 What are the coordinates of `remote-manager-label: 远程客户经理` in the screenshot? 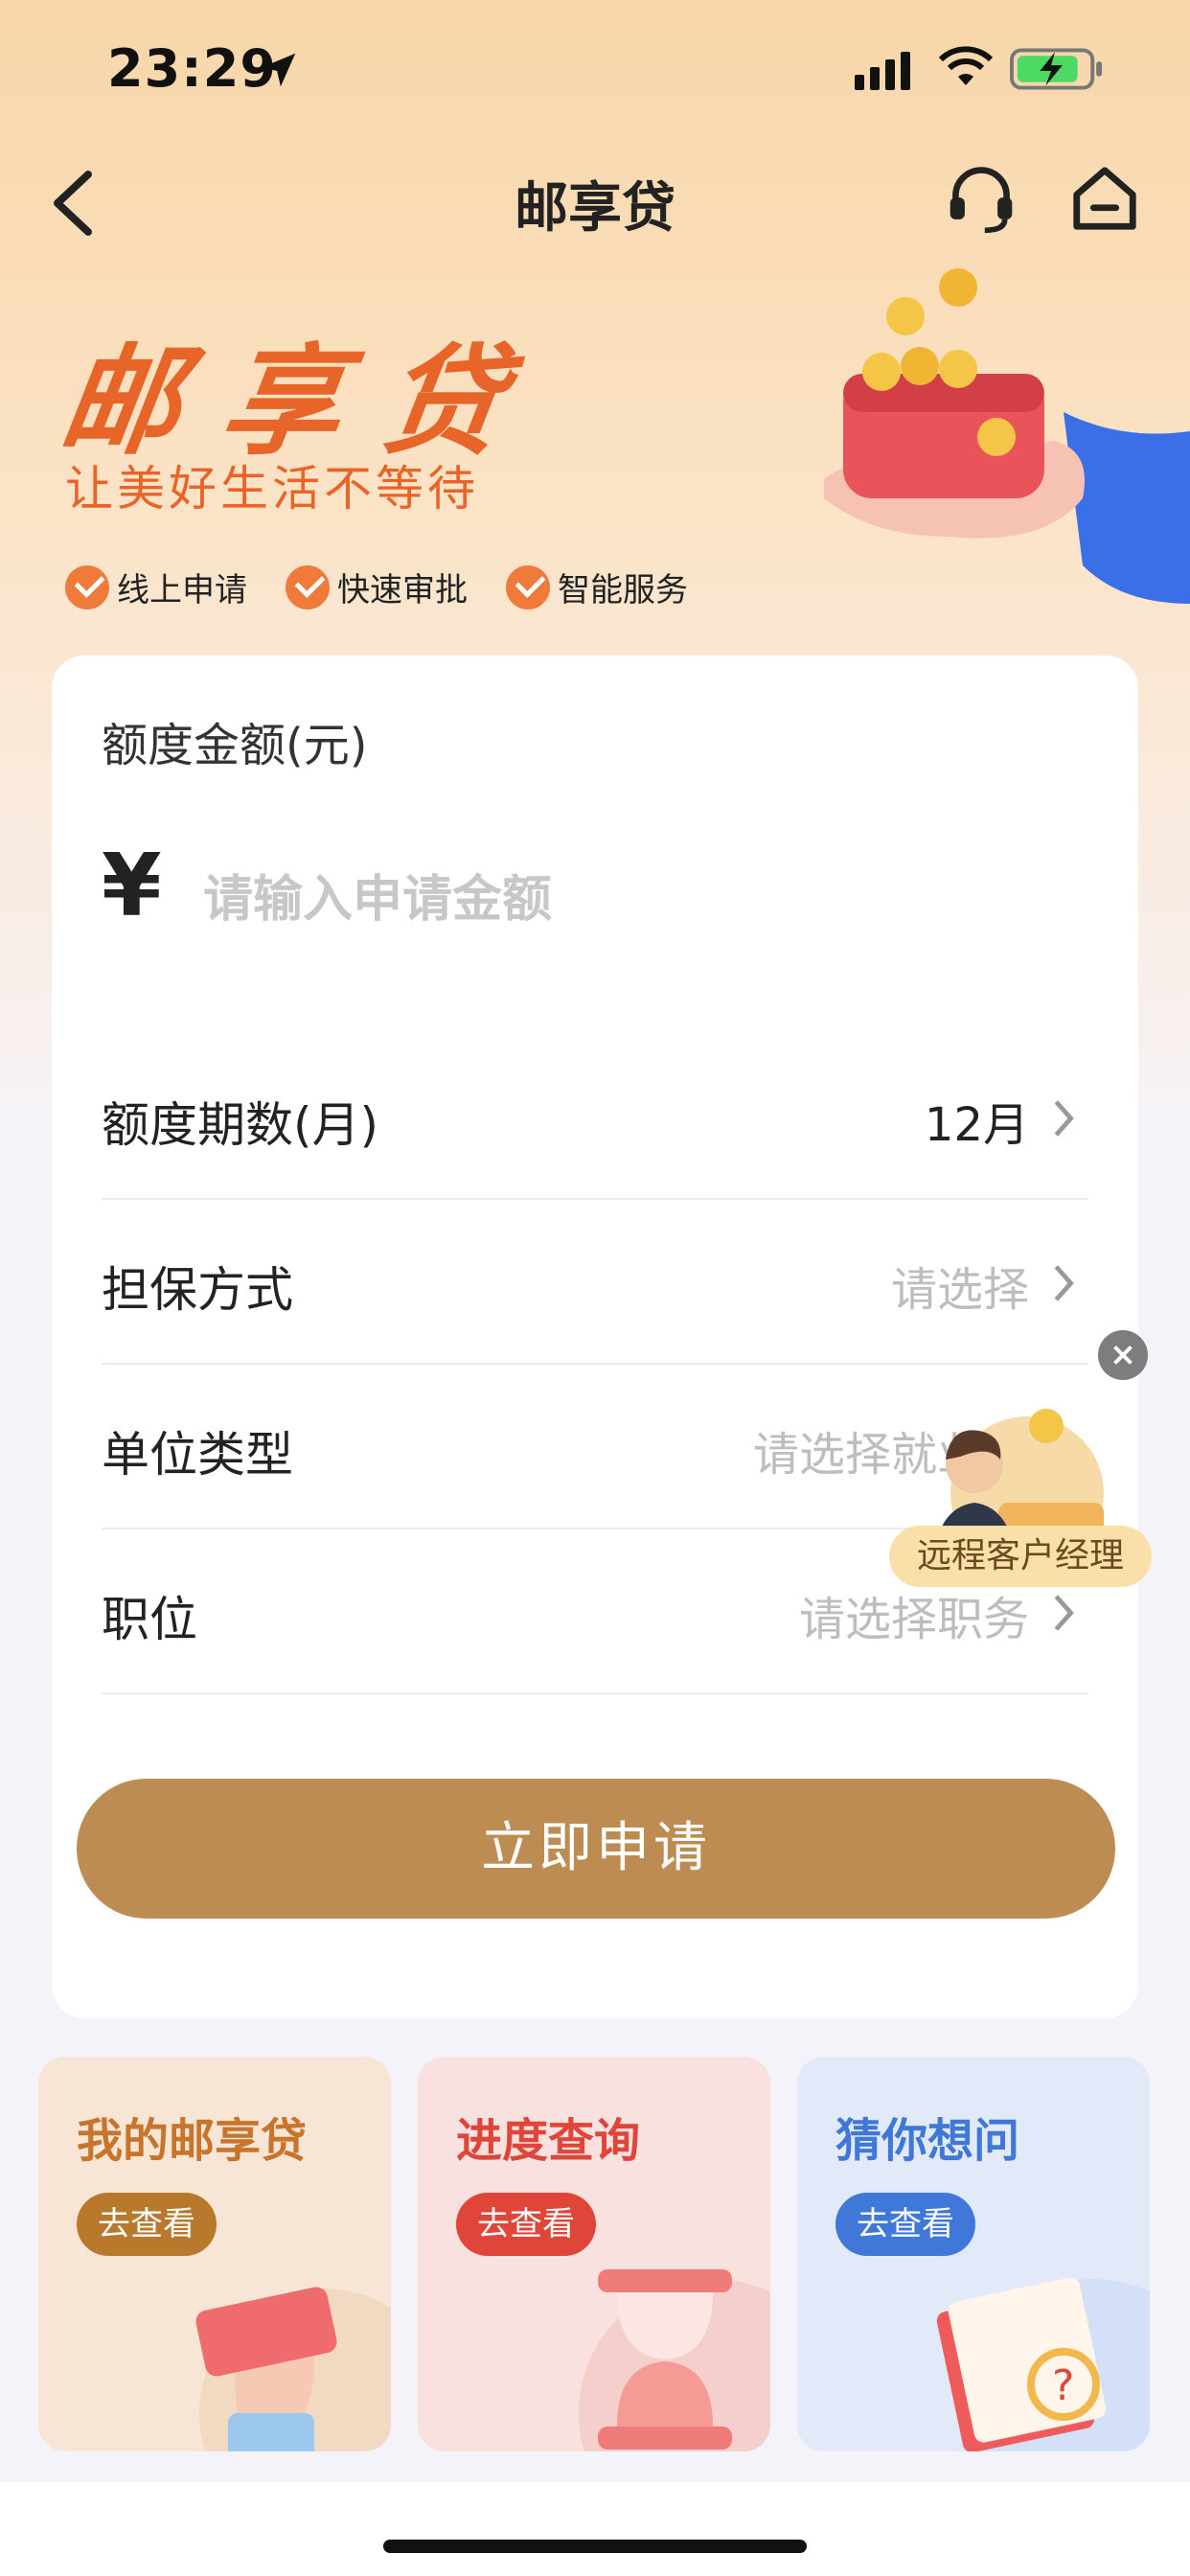 It's located at (1020, 1556).